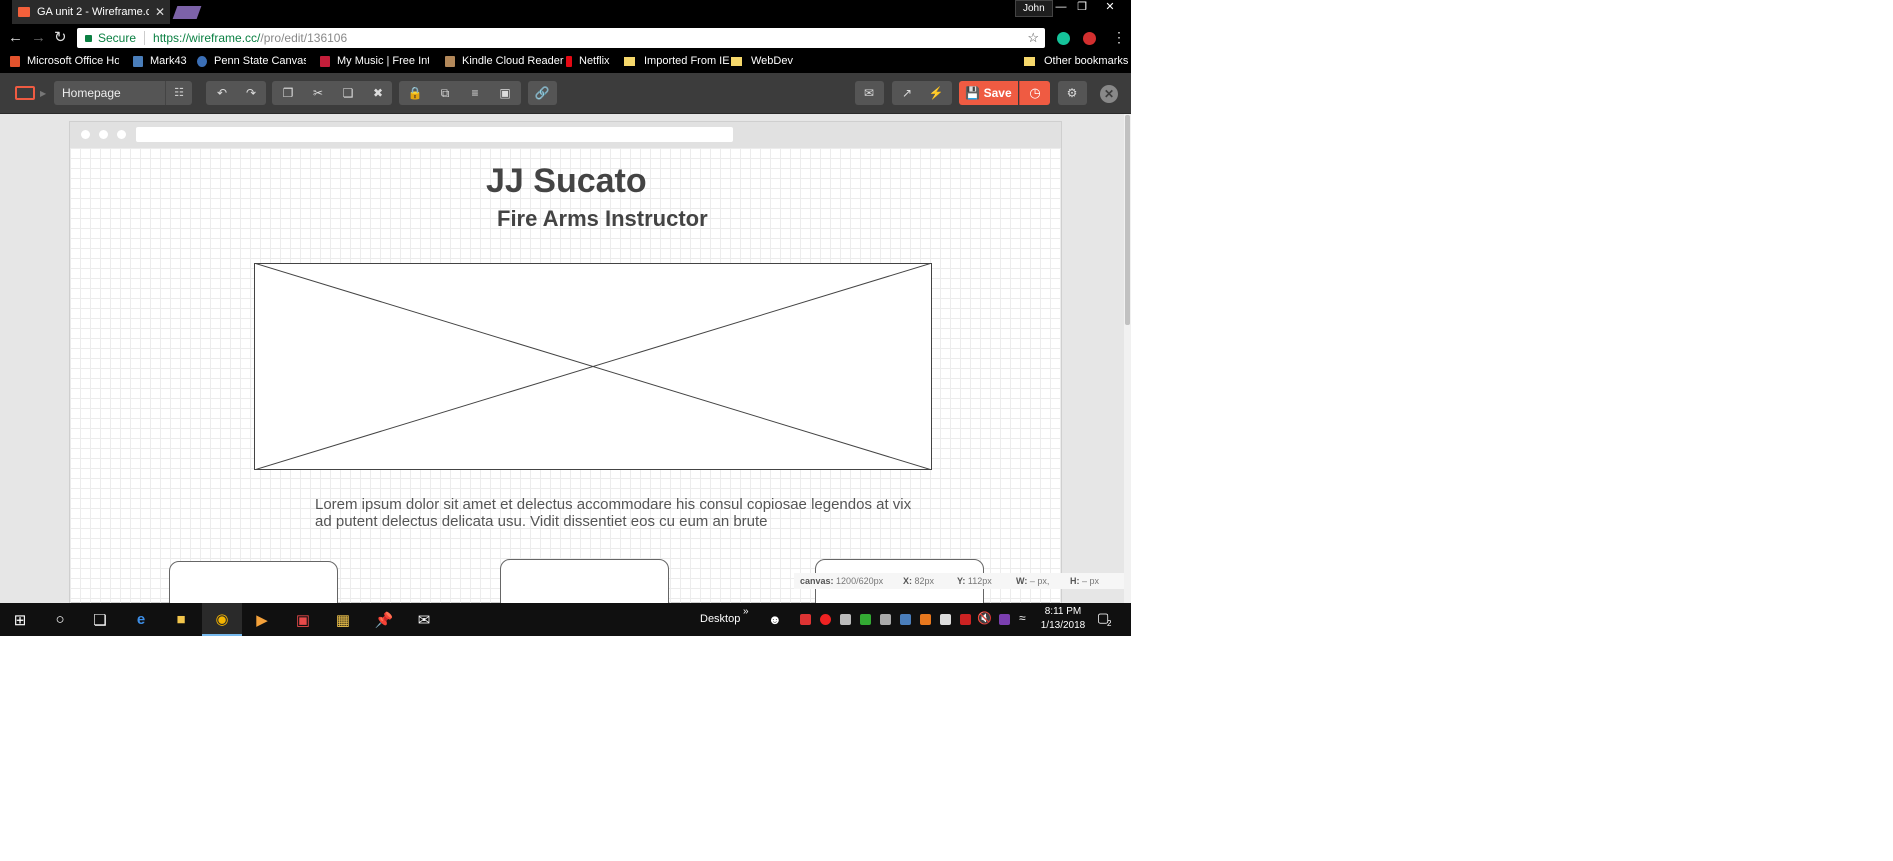  I want to click on file-explorer-icon: ■, so click(181, 619).